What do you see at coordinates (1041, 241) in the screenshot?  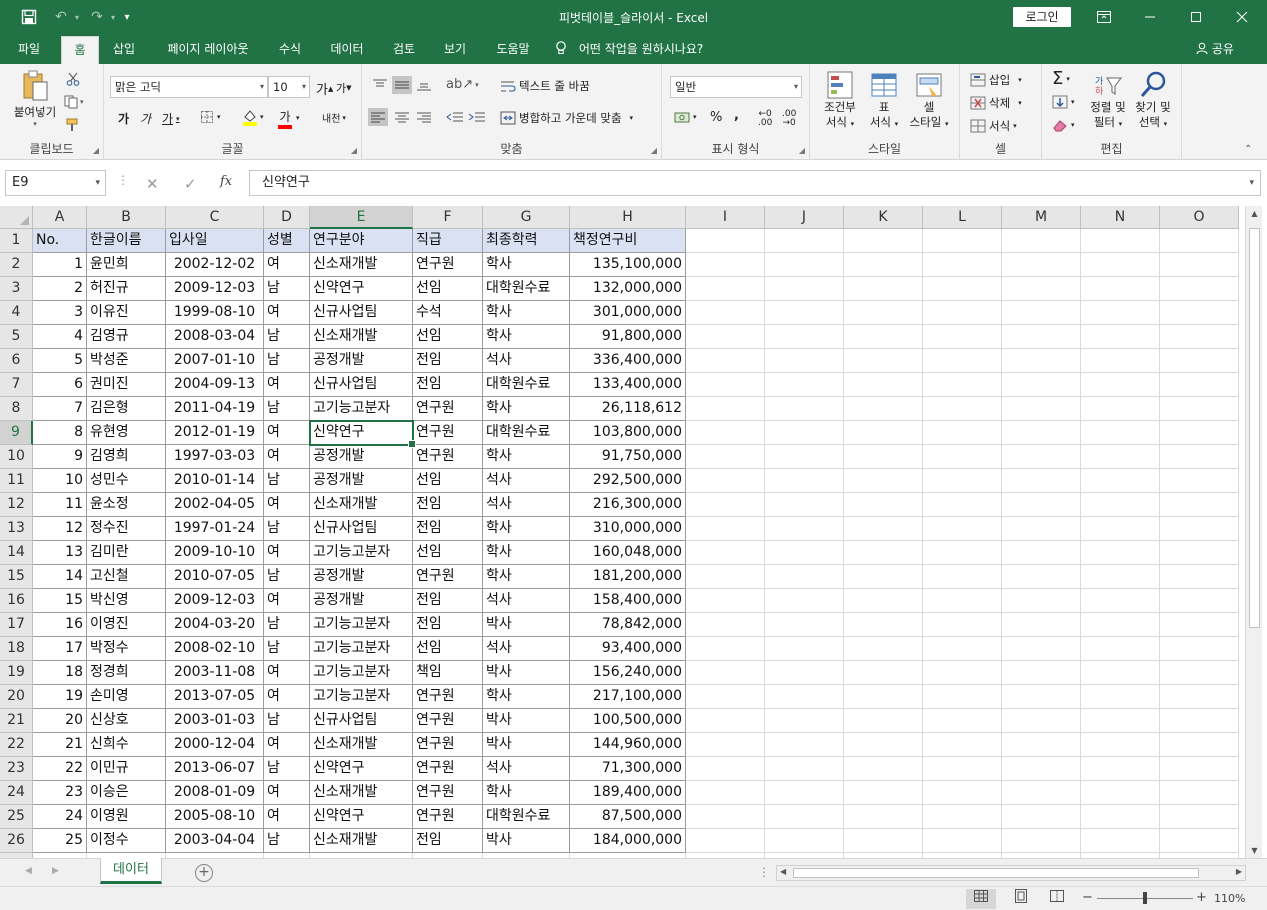 I see `cell-m1` at bounding box center [1041, 241].